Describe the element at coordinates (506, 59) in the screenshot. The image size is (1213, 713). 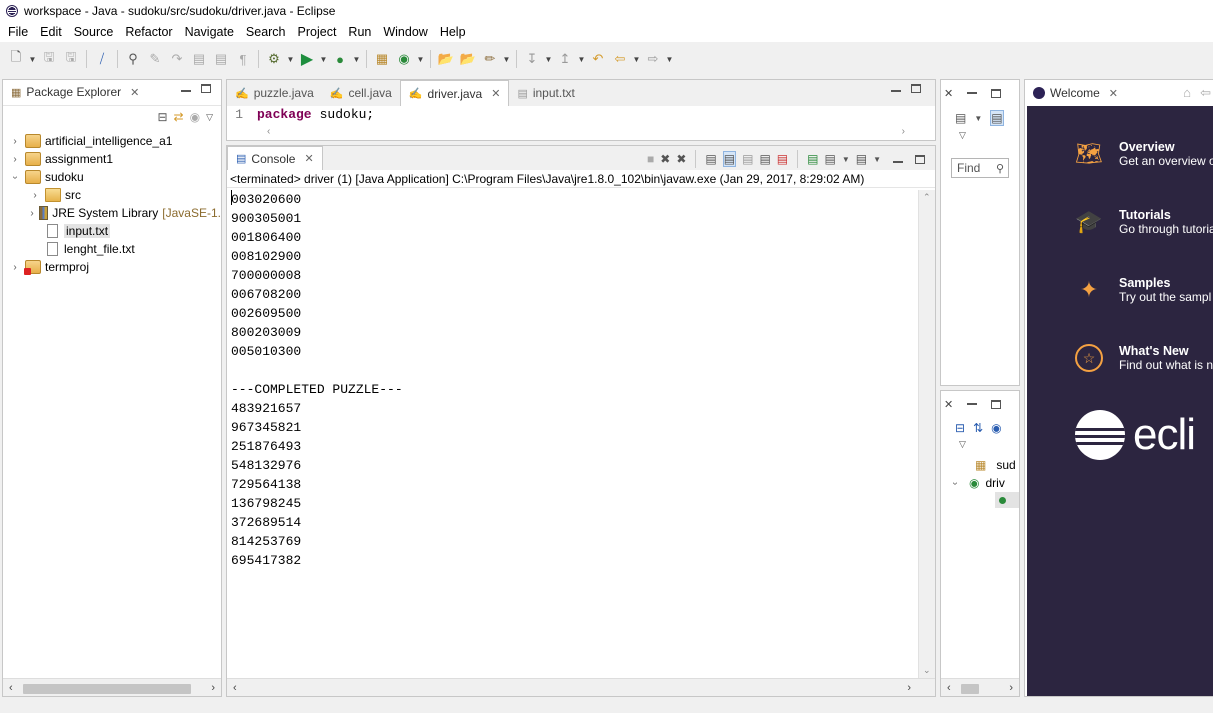
I see `search-dropdown-icon: ▼` at that location.